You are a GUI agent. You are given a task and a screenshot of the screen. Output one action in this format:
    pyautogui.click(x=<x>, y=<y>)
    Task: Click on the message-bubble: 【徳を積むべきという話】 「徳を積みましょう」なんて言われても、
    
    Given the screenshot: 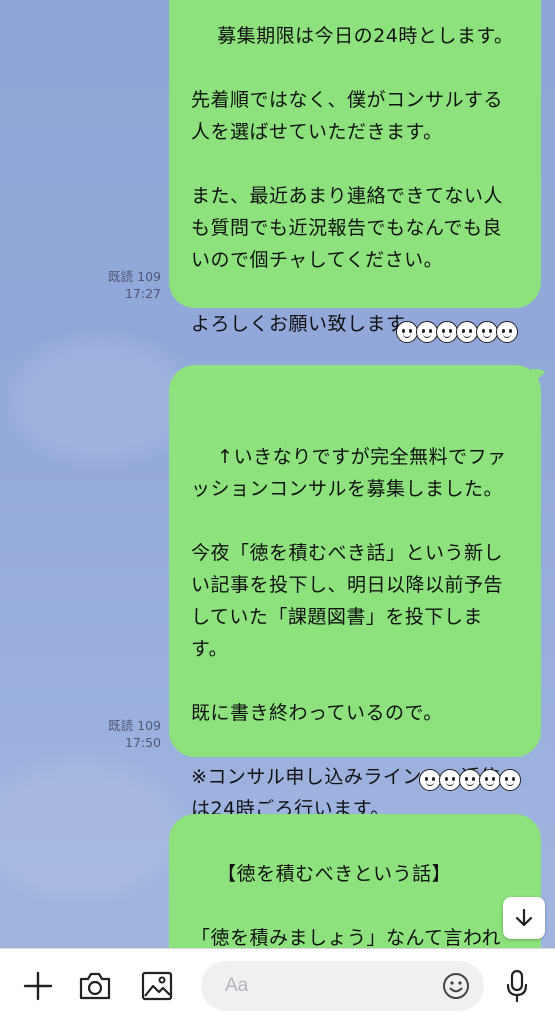 What is the action you would take?
    pyautogui.click(x=355, y=881)
    